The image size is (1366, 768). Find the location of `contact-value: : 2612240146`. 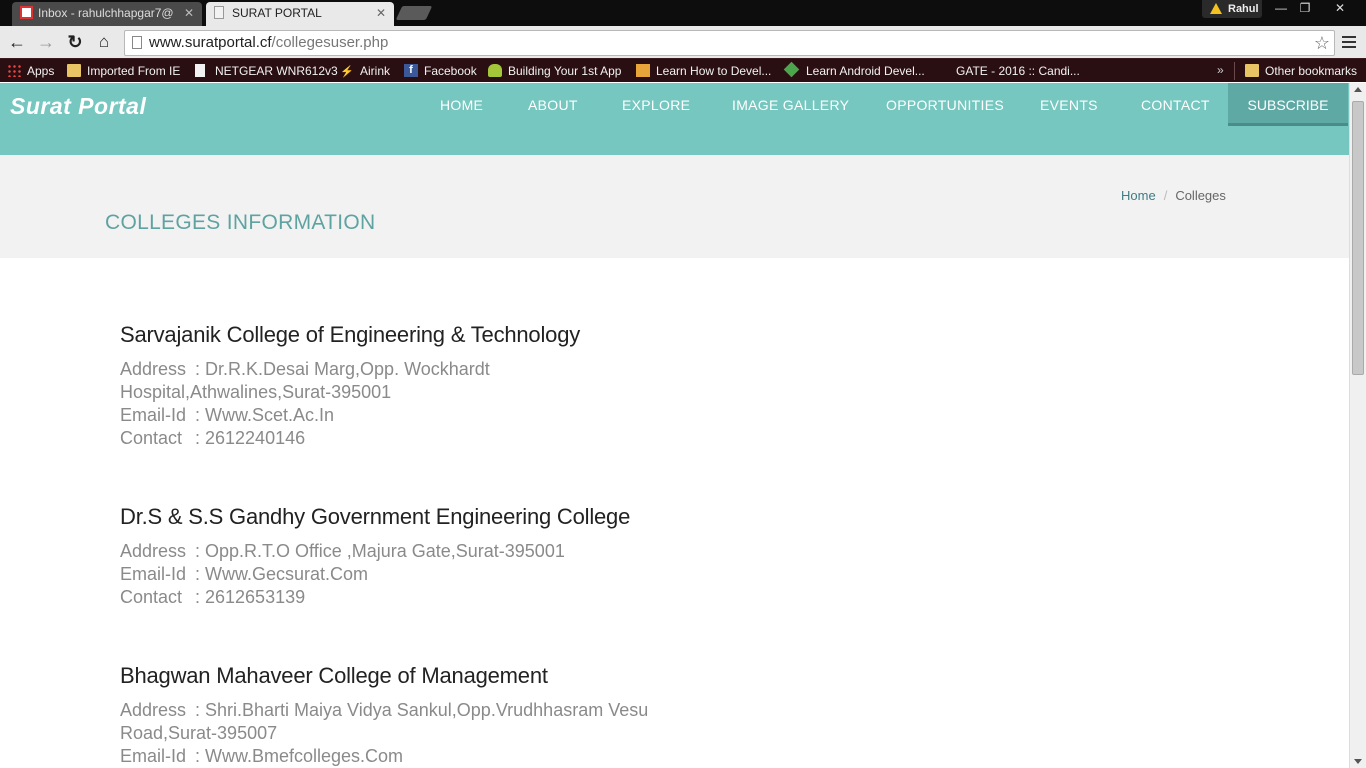

contact-value: : 2612240146 is located at coordinates (250, 438).